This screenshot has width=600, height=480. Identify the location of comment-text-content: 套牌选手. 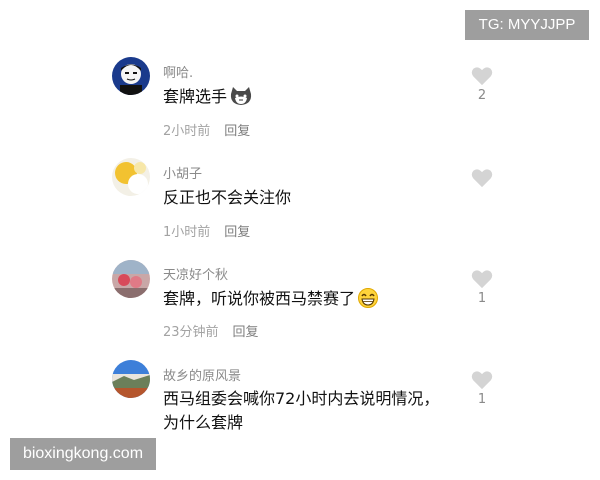
(195, 96).